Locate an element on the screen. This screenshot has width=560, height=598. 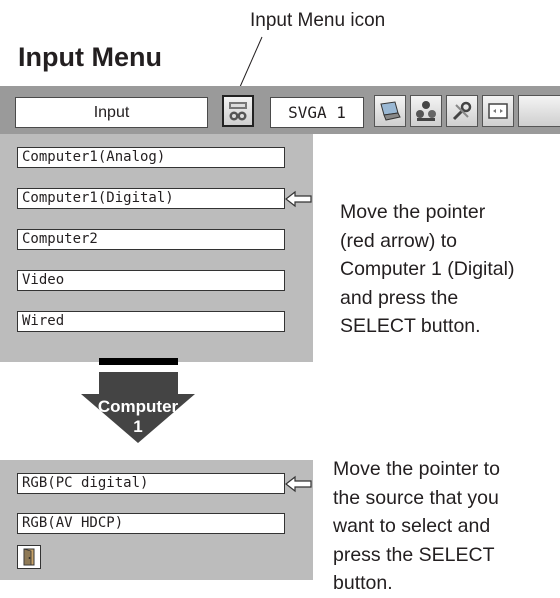
input-menu-icon is located at coordinates (238, 111).